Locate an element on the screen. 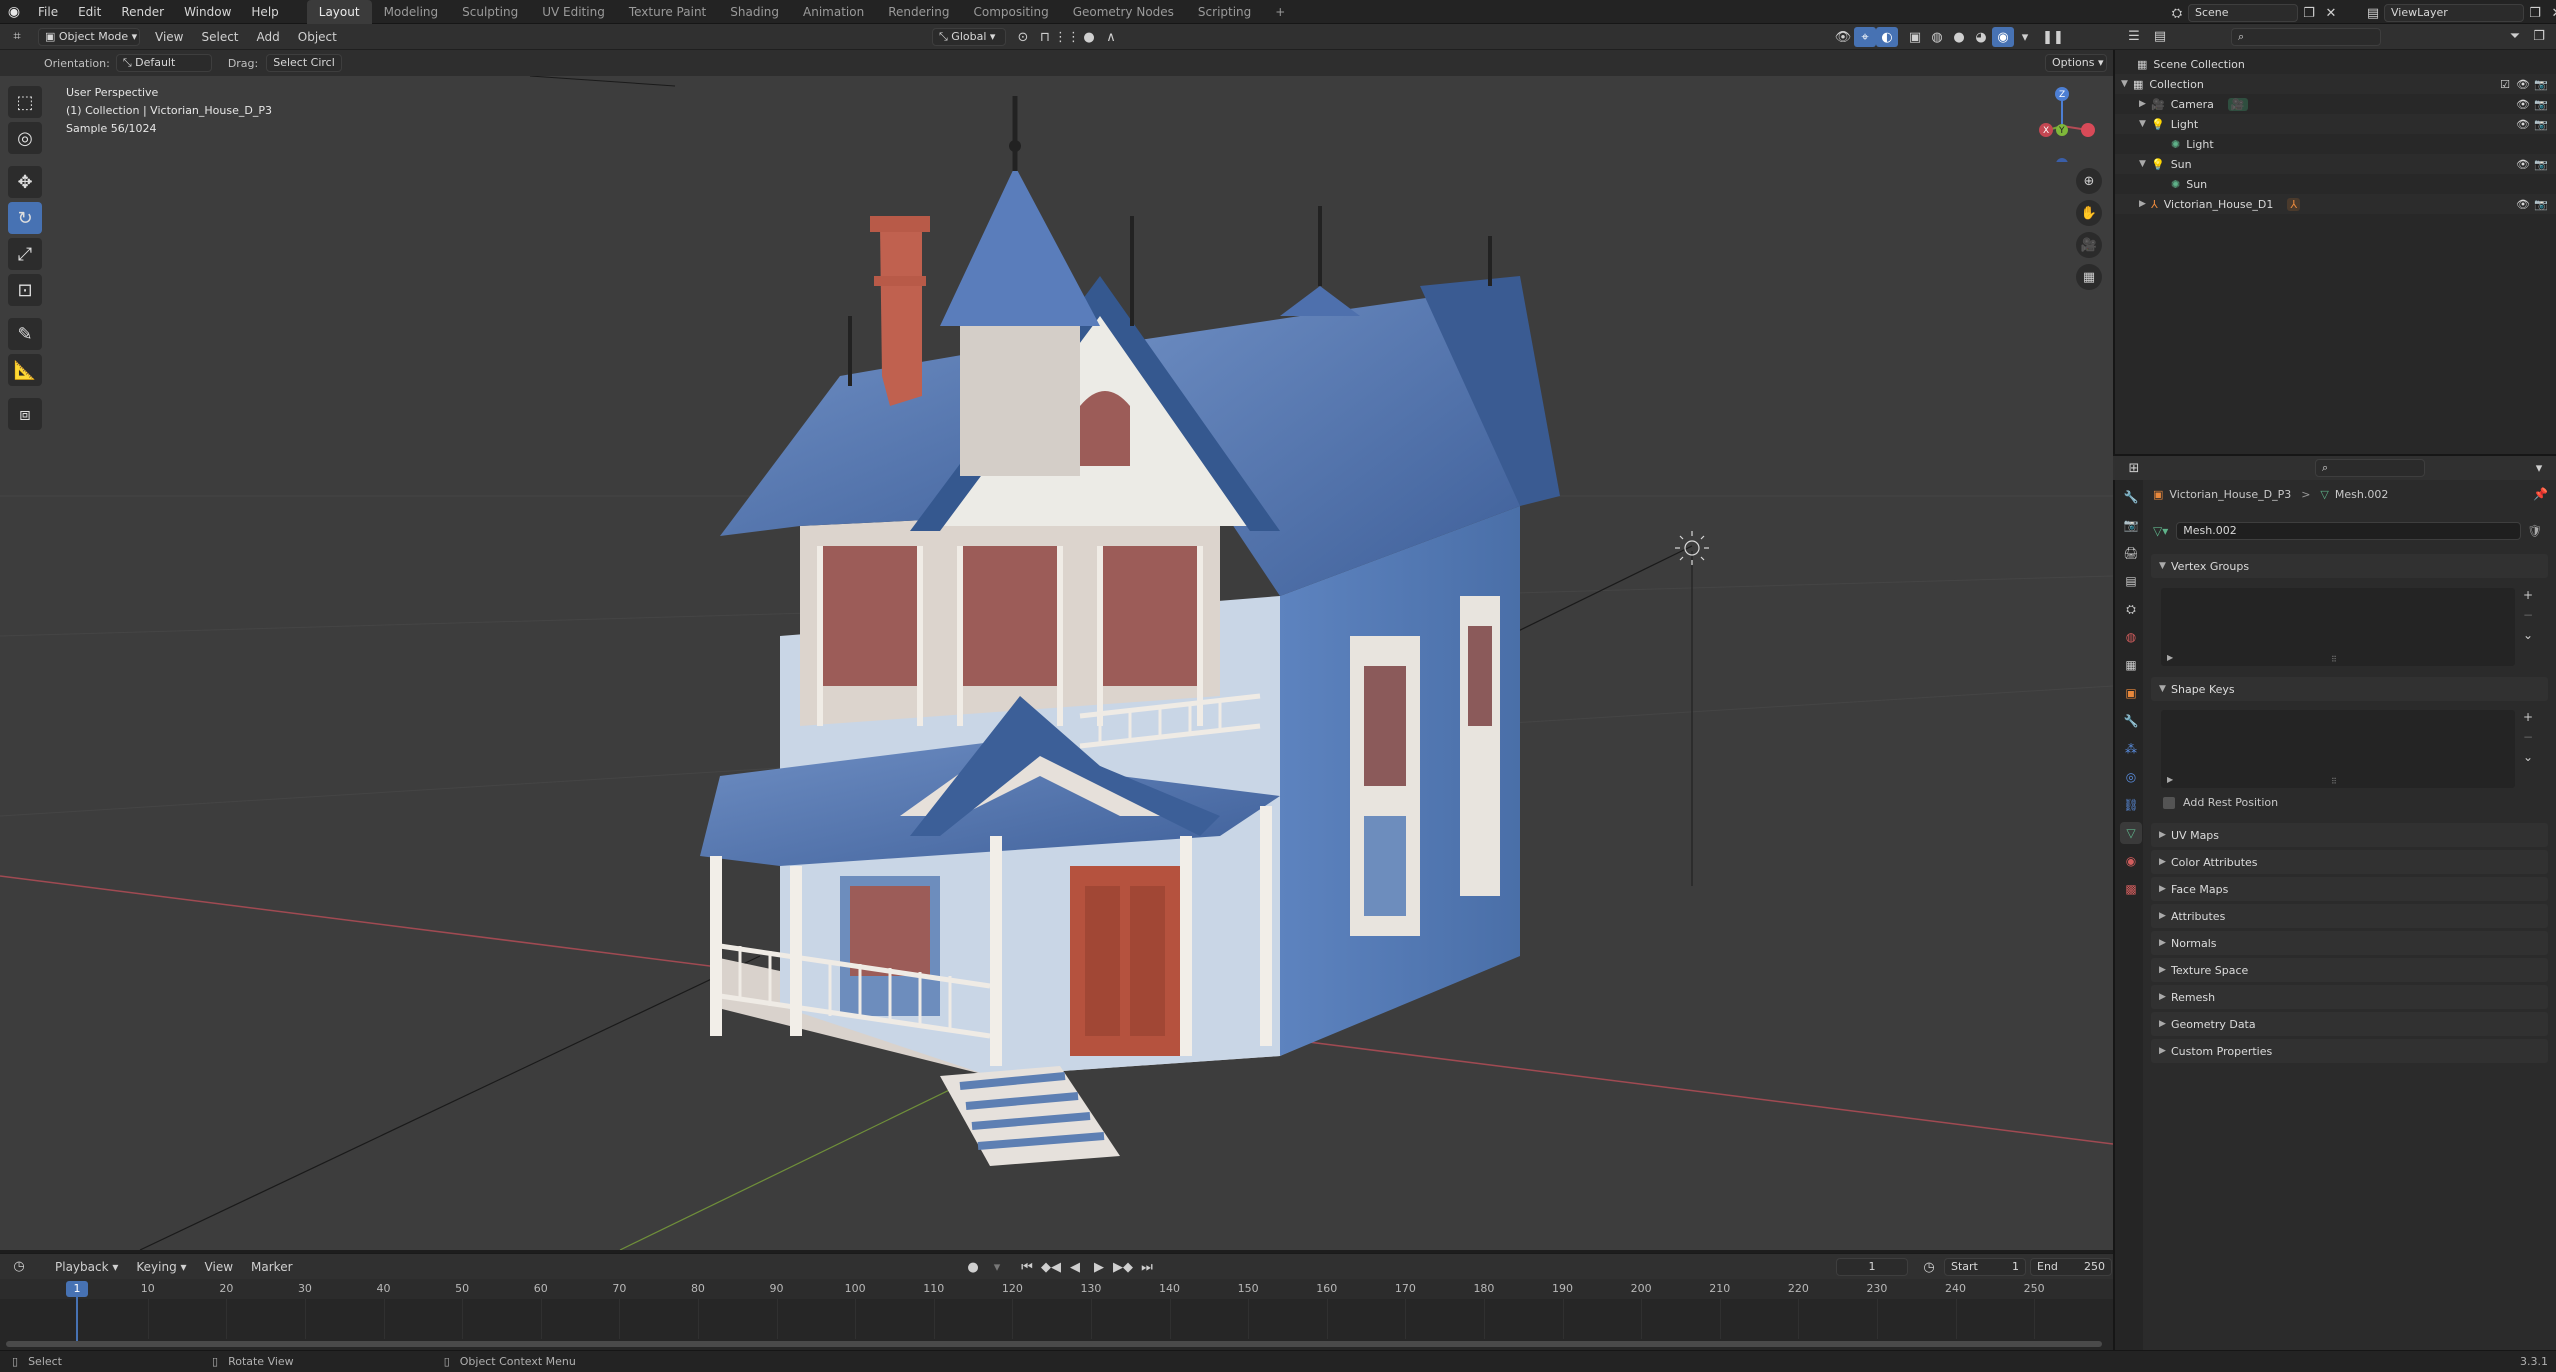 The height and width of the screenshot is (1372, 2556). camera-data-icon: 🎥 is located at coordinates (2237, 104).